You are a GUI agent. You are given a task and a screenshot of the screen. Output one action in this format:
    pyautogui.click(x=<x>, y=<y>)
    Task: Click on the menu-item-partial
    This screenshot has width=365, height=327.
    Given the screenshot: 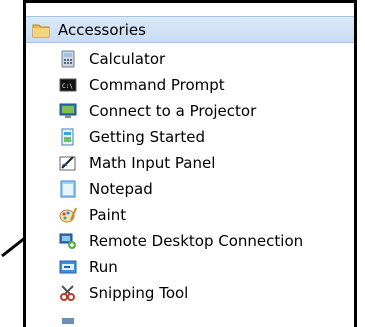 What is the action you would take?
    pyautogui.click(x=190, y=316)
    